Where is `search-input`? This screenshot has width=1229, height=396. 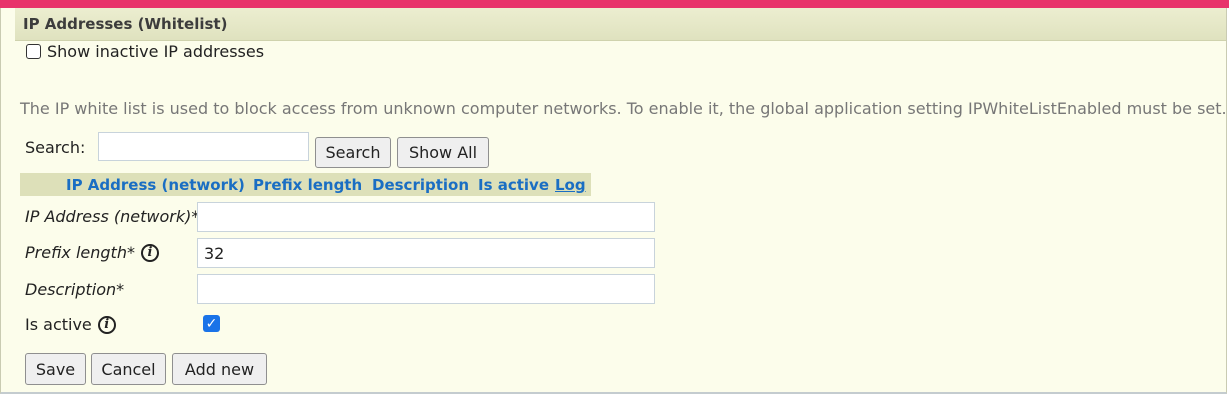 search-input is located at coordinates (203, 146).